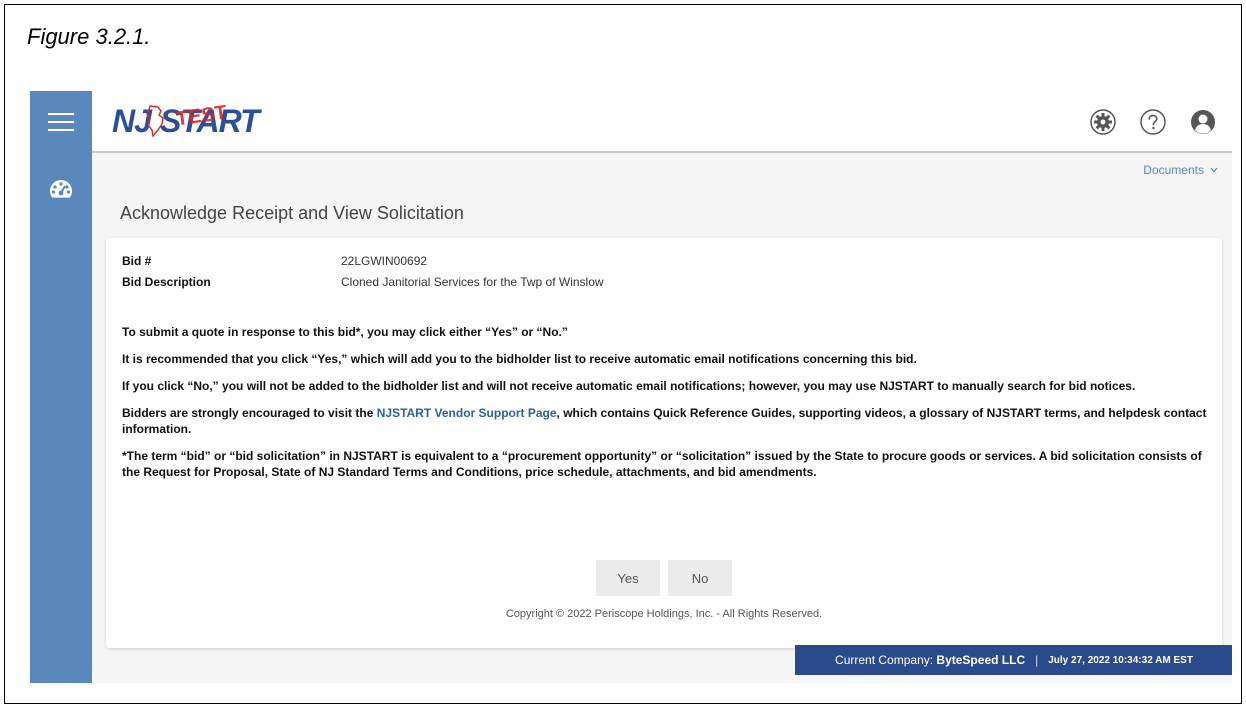 This screenshot has height=708, width=1246. I want to click on menu-button, so click(61, 122).